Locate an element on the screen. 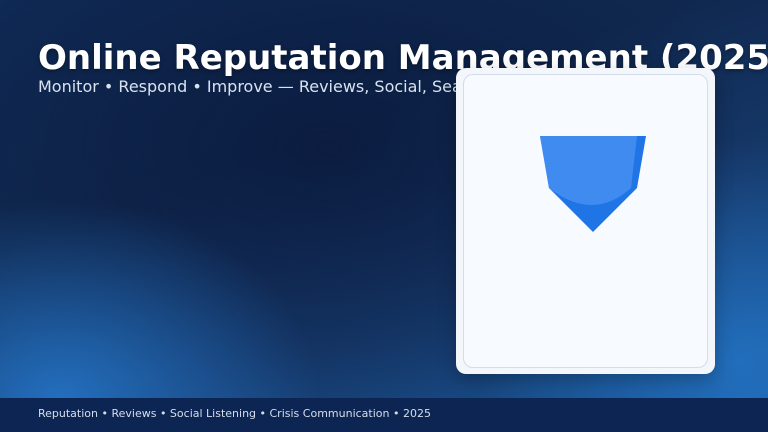 This screenshot has height=432, width=768. shield-icon is located at coordinates (593, 184).